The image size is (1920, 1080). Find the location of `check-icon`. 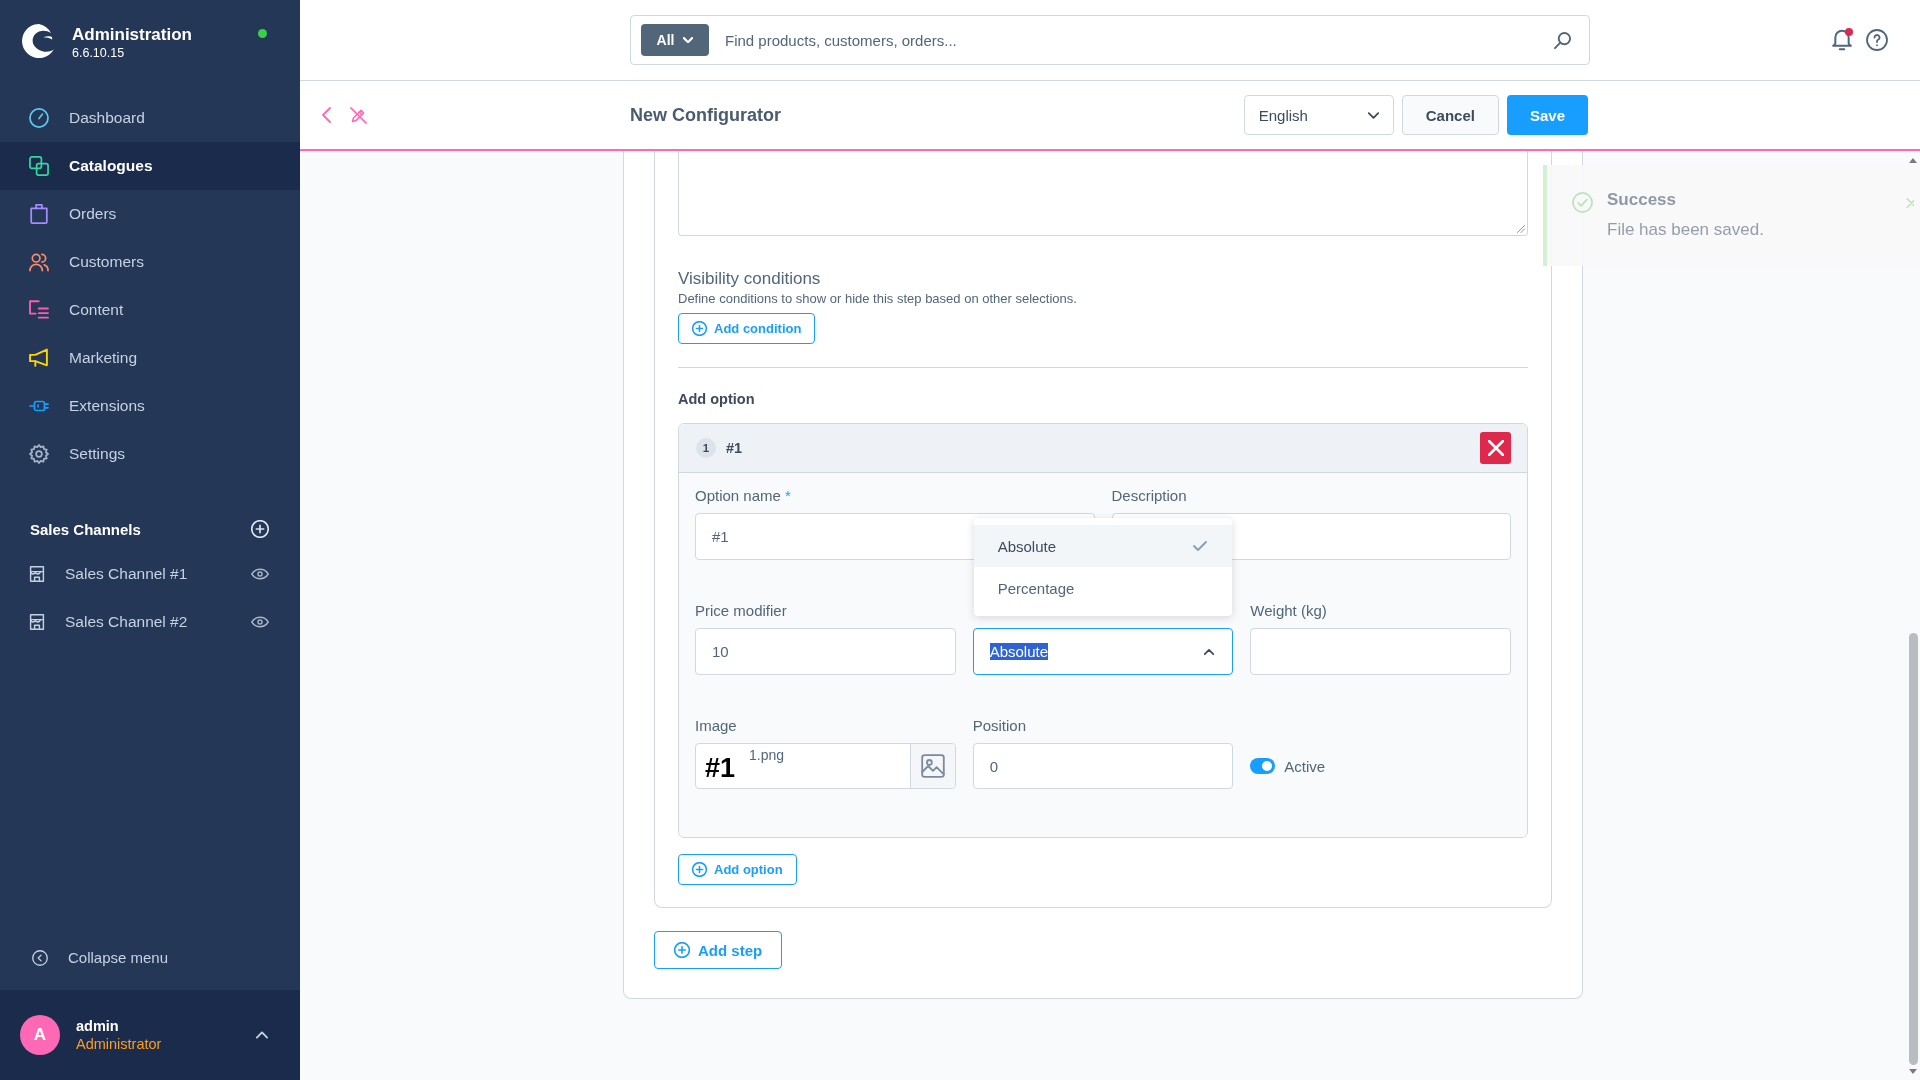

check-icon is located at coordinates (1200, 546).